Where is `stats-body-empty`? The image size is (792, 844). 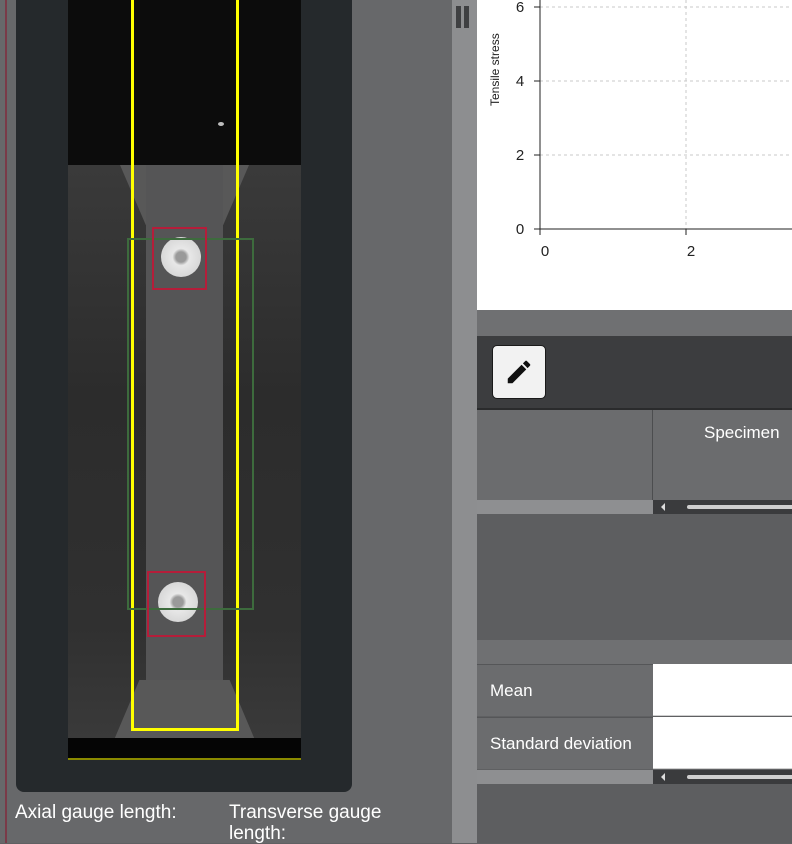 stats-body-empty is located at coordinates (634, 813).